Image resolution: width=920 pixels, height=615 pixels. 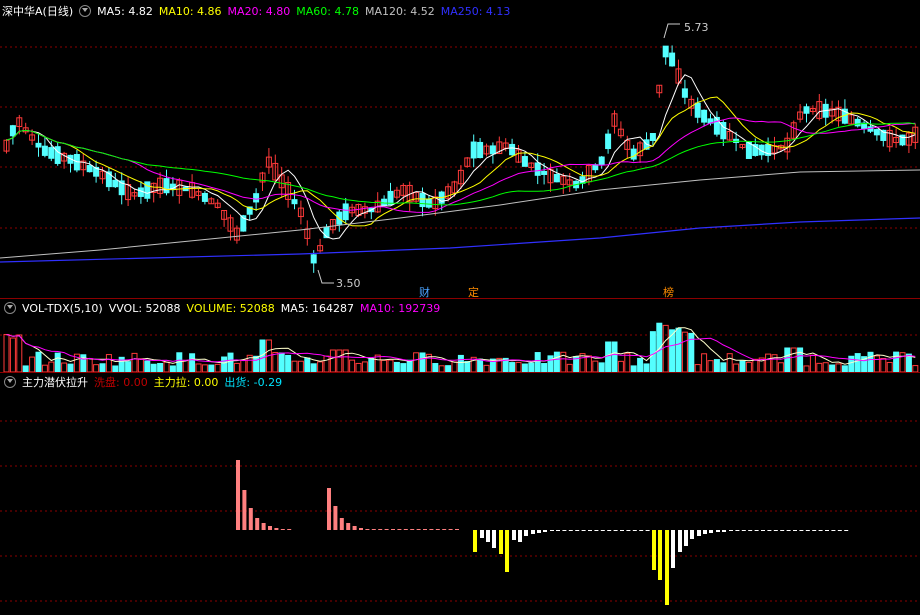 I want to click on high-pointer, so click(x=671, y=31).